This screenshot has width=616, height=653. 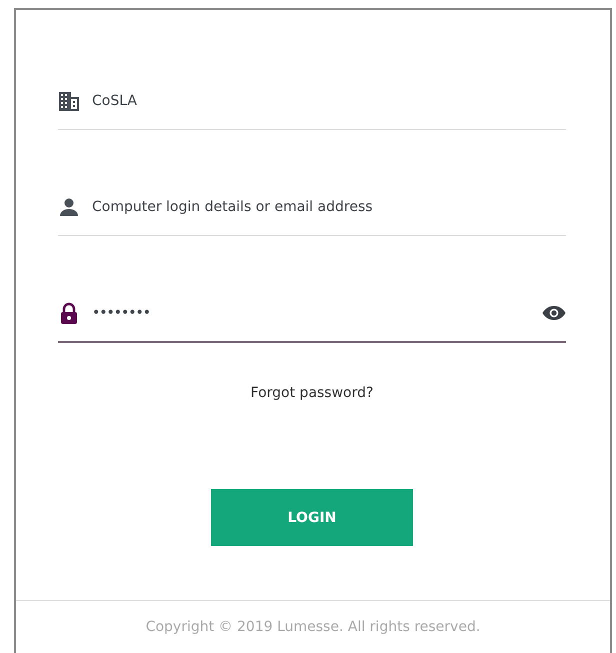 What do you see at coordinates (312, 393) in the screenshot?
I see `forgot-password-link: Forgot password?` at bounding box center [312, 393].